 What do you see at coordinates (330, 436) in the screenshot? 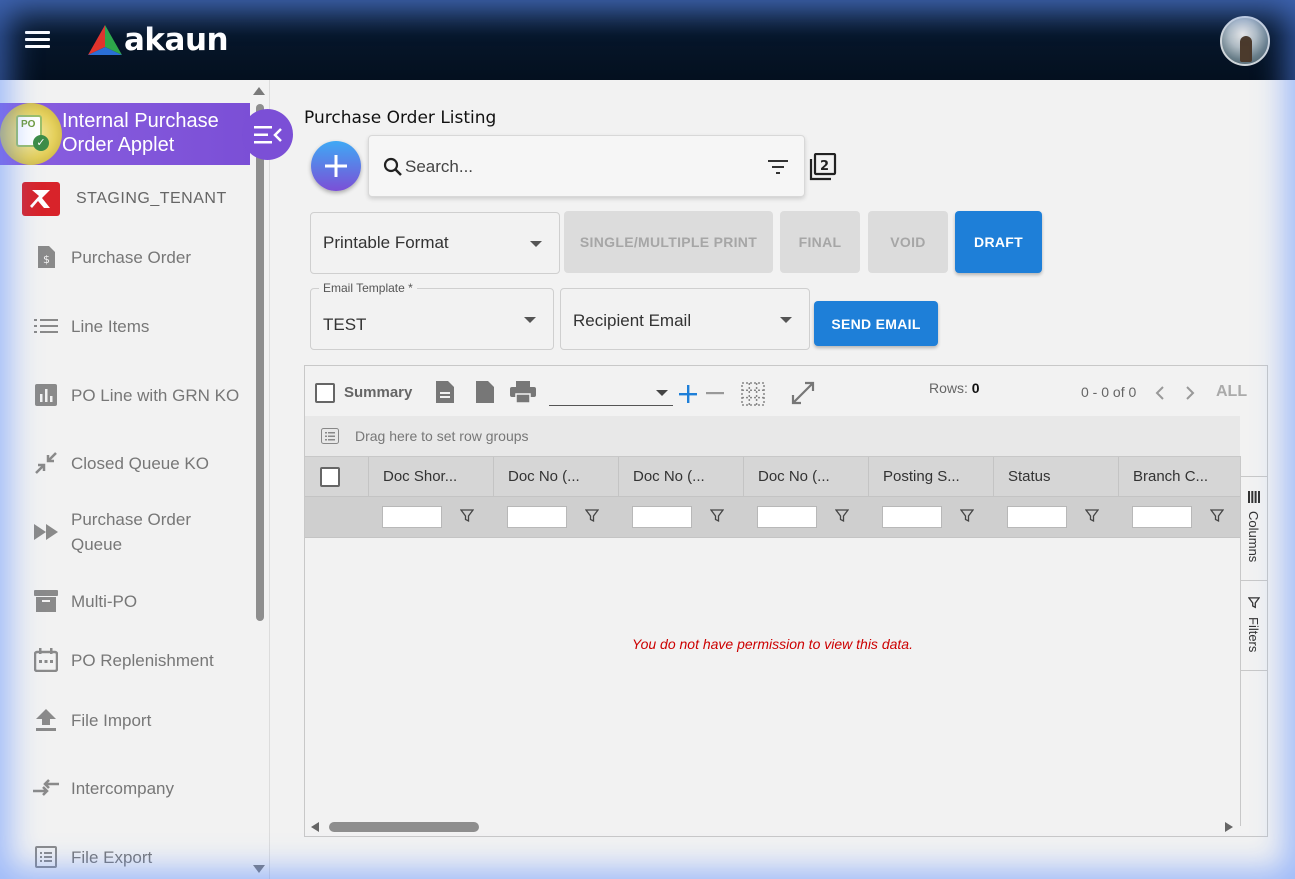
I see `row-group-icon` at bounding box center [330, 436].